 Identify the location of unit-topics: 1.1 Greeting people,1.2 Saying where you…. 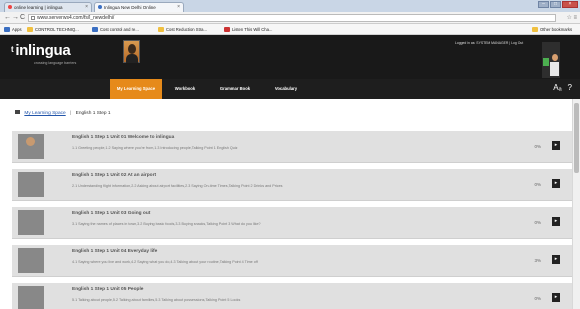
(155, 148).